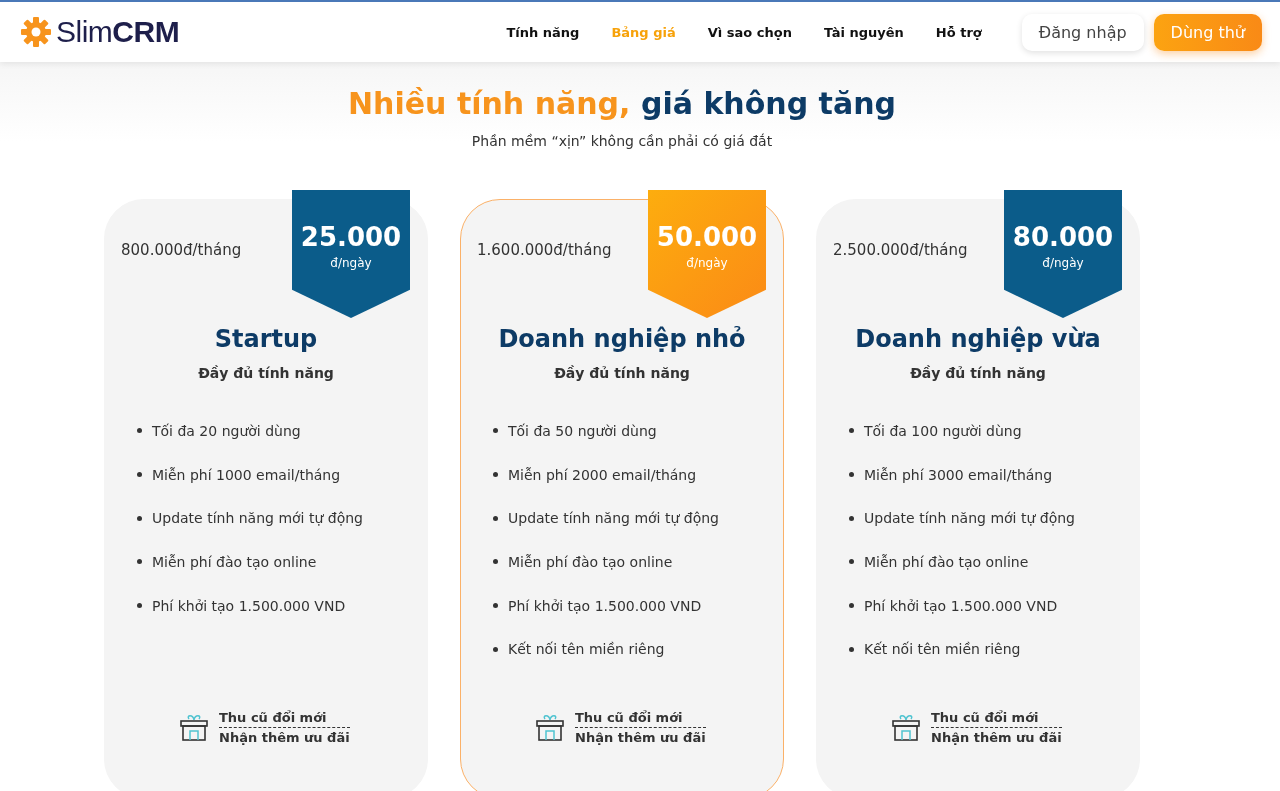 The image size is (1280, 791). What do you see at coordinates (1082, 32) in the screenshot?
I see `login-button: Đăng nhập` at bounding box center [1082, 32].